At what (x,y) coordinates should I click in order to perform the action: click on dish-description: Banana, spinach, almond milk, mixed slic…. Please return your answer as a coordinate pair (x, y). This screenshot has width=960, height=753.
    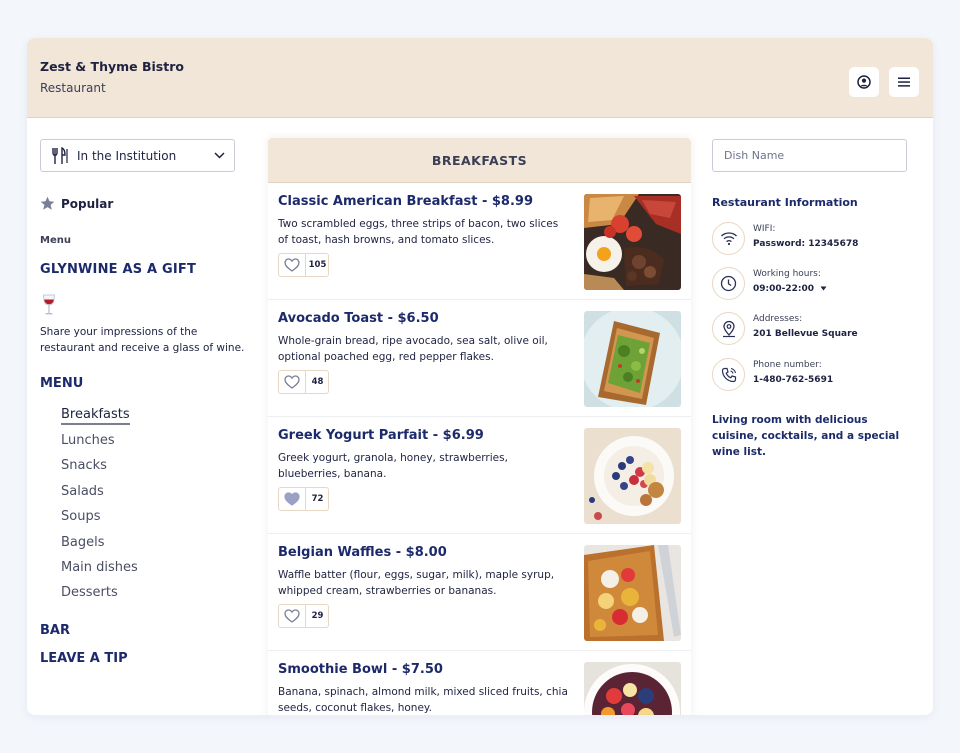
    Looking at the image, I should click on (423, 700).